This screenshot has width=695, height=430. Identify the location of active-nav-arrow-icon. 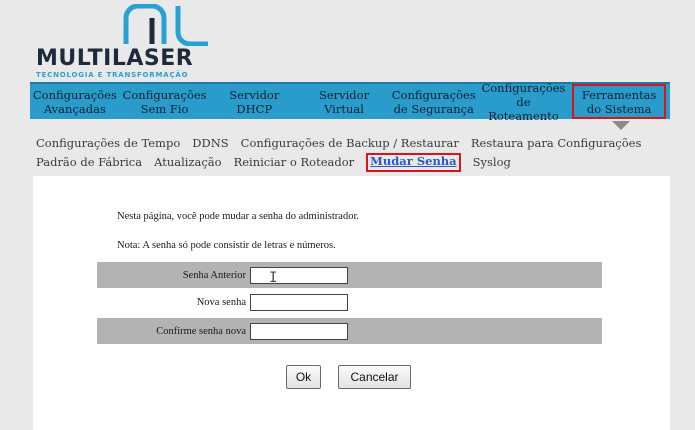
(621, 125).